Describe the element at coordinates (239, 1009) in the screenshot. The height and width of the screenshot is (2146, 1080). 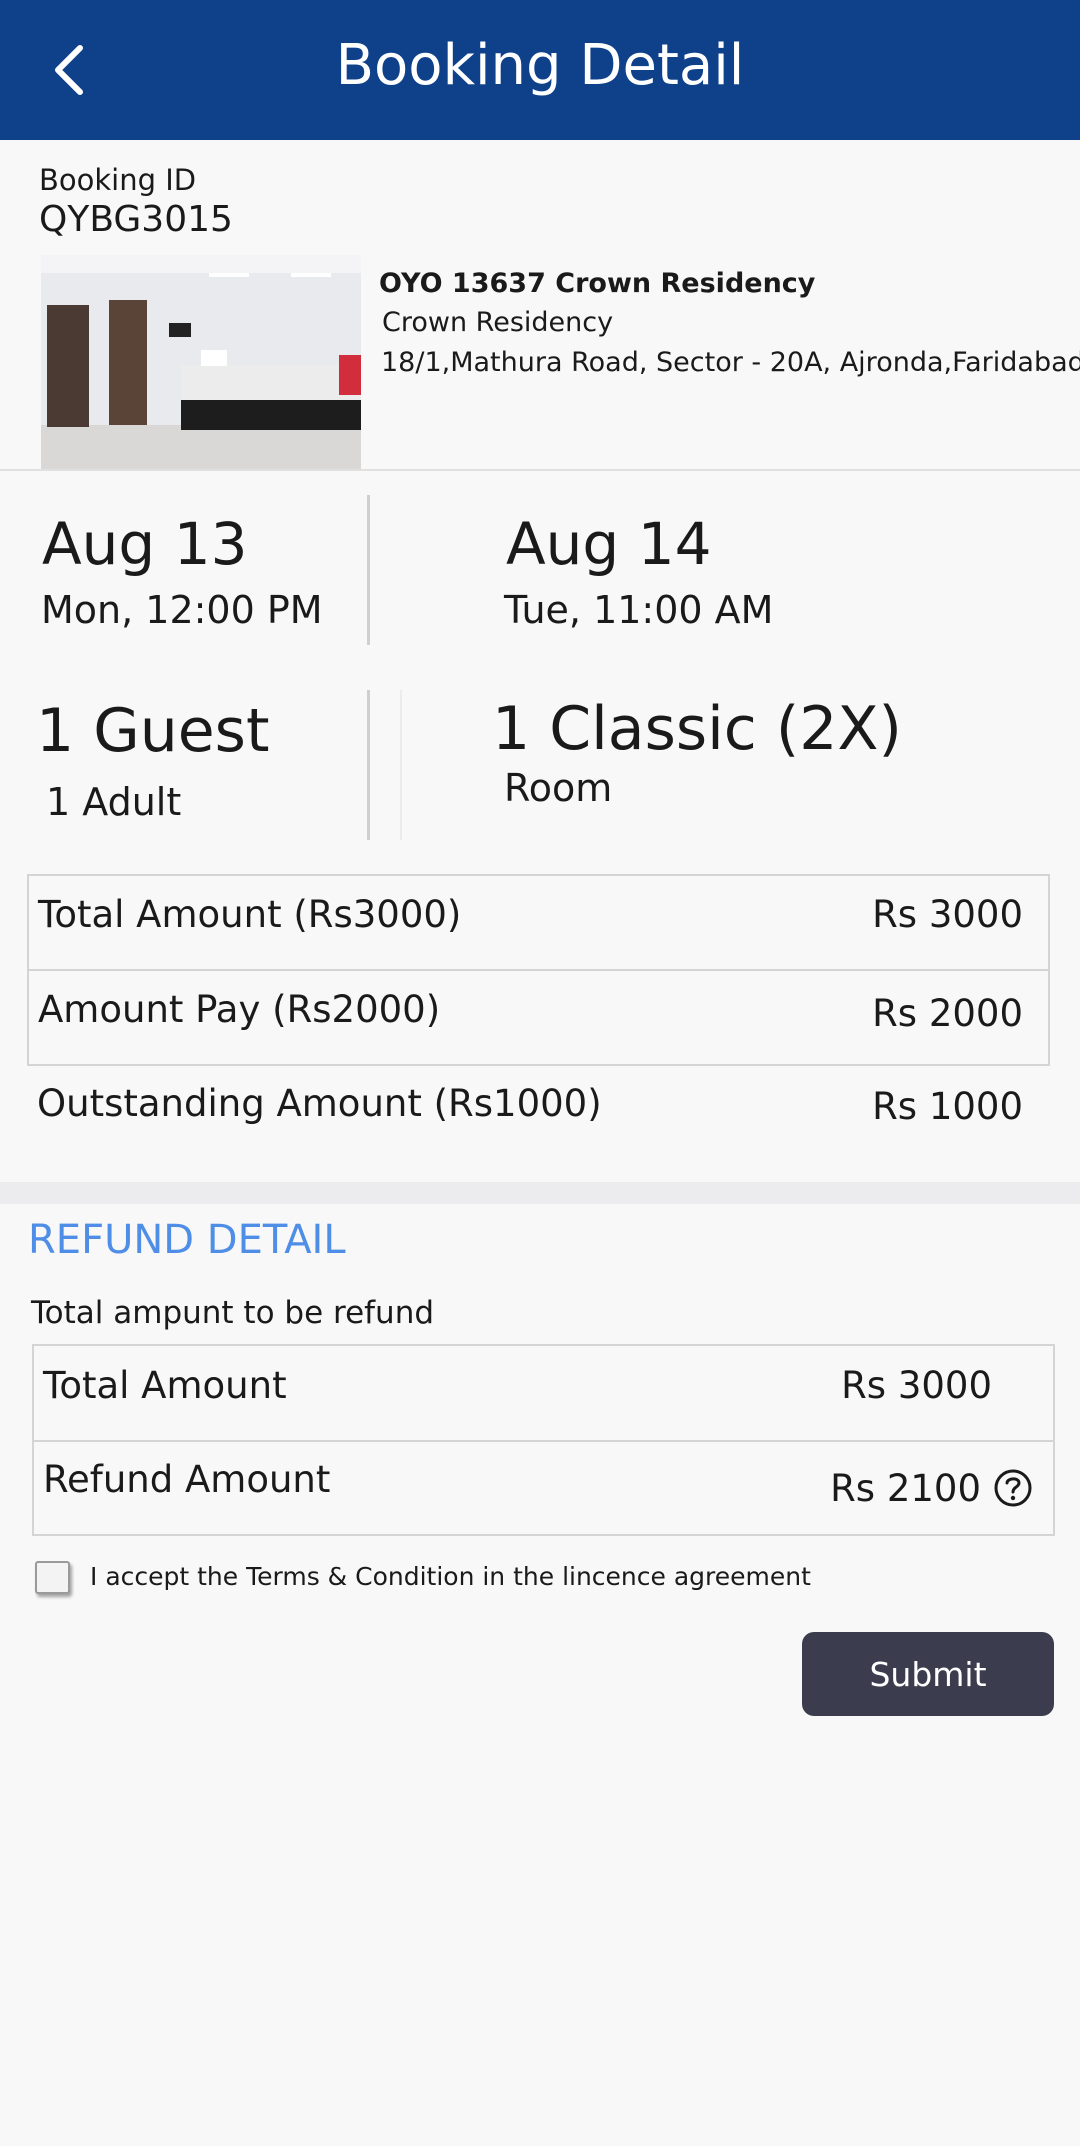
I see `amount-pay-label: Amount Pay (Rs2000)` at that location.